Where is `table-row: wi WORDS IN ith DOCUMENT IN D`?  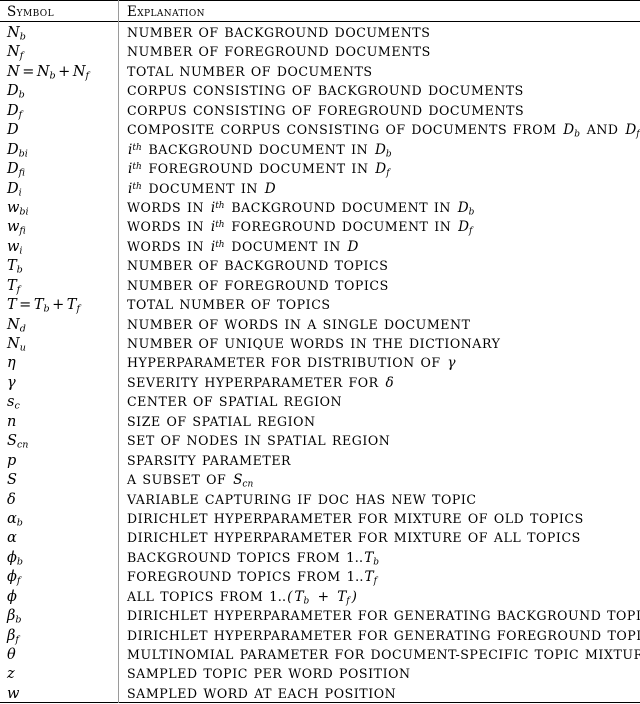 table-row: wi WORDS IN ith DOCUMENT IN D is located at coordinates (320, 246).